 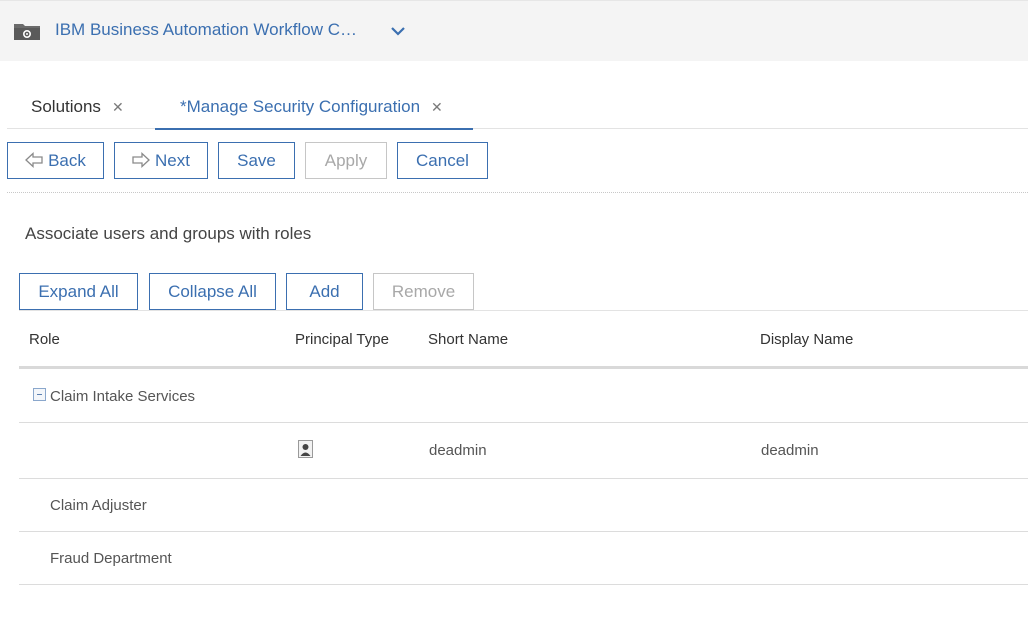 I want to click on save-button: Save, so click(x=256, y=160).